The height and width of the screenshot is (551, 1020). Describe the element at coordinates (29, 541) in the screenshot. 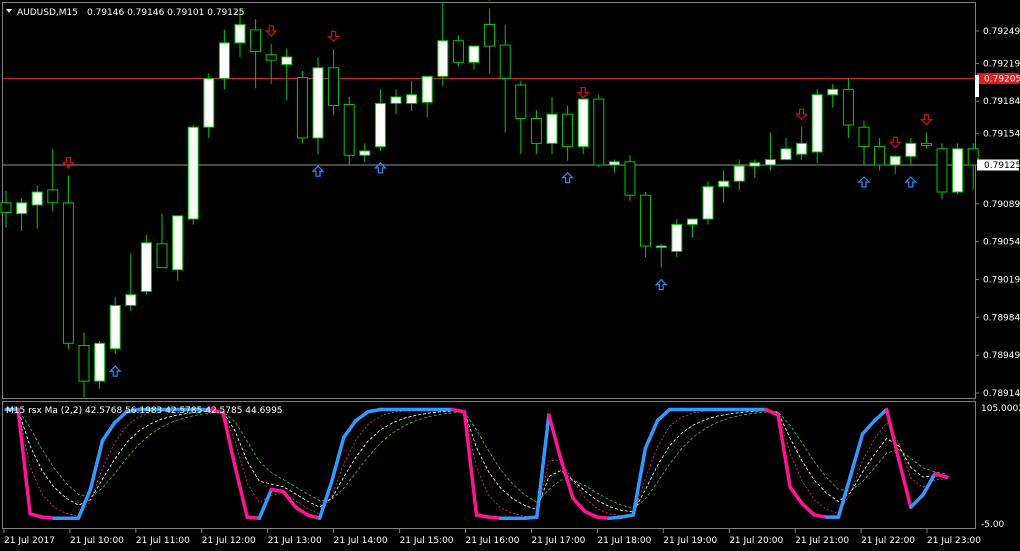

I see `time-tick-label: 21 Jul 2017` at that location.